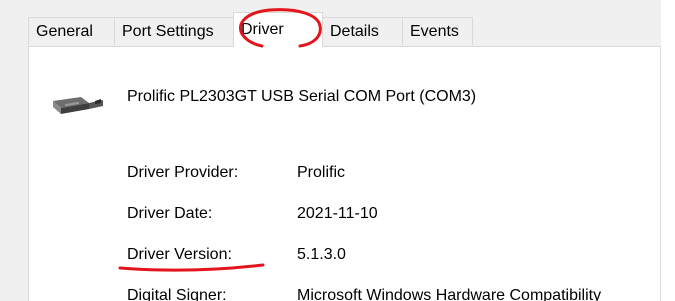  What do you see at coordinates (668, 150) in the screenshot?
I see `window-margin` at bounding box center [668, 150].